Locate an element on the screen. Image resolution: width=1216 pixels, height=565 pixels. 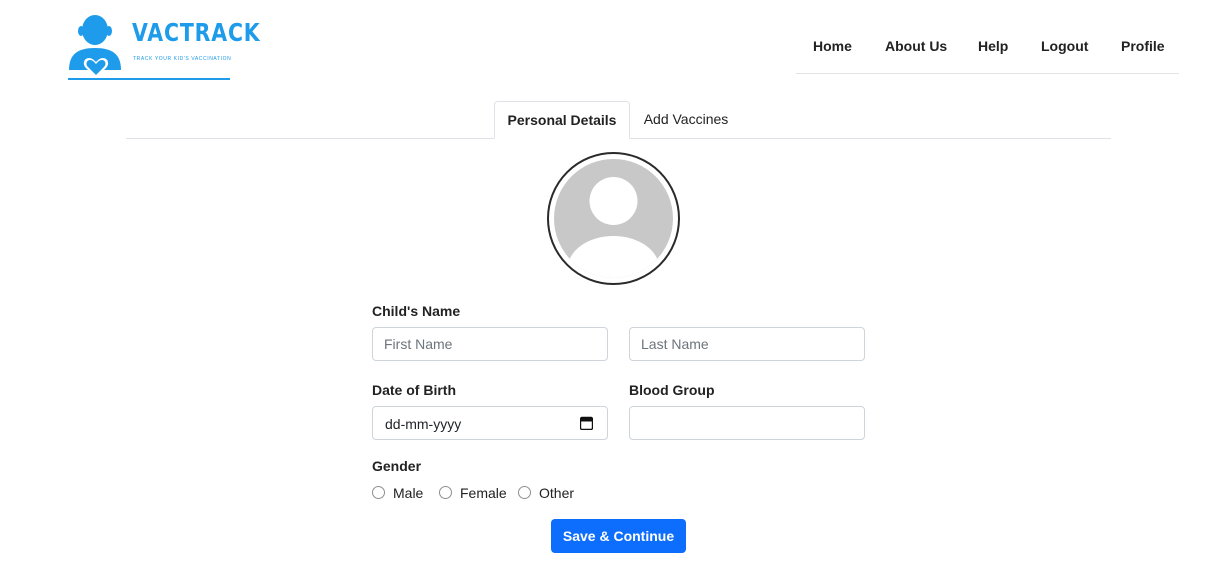
gender-female-label: Female is located at coordinates (483, 493).